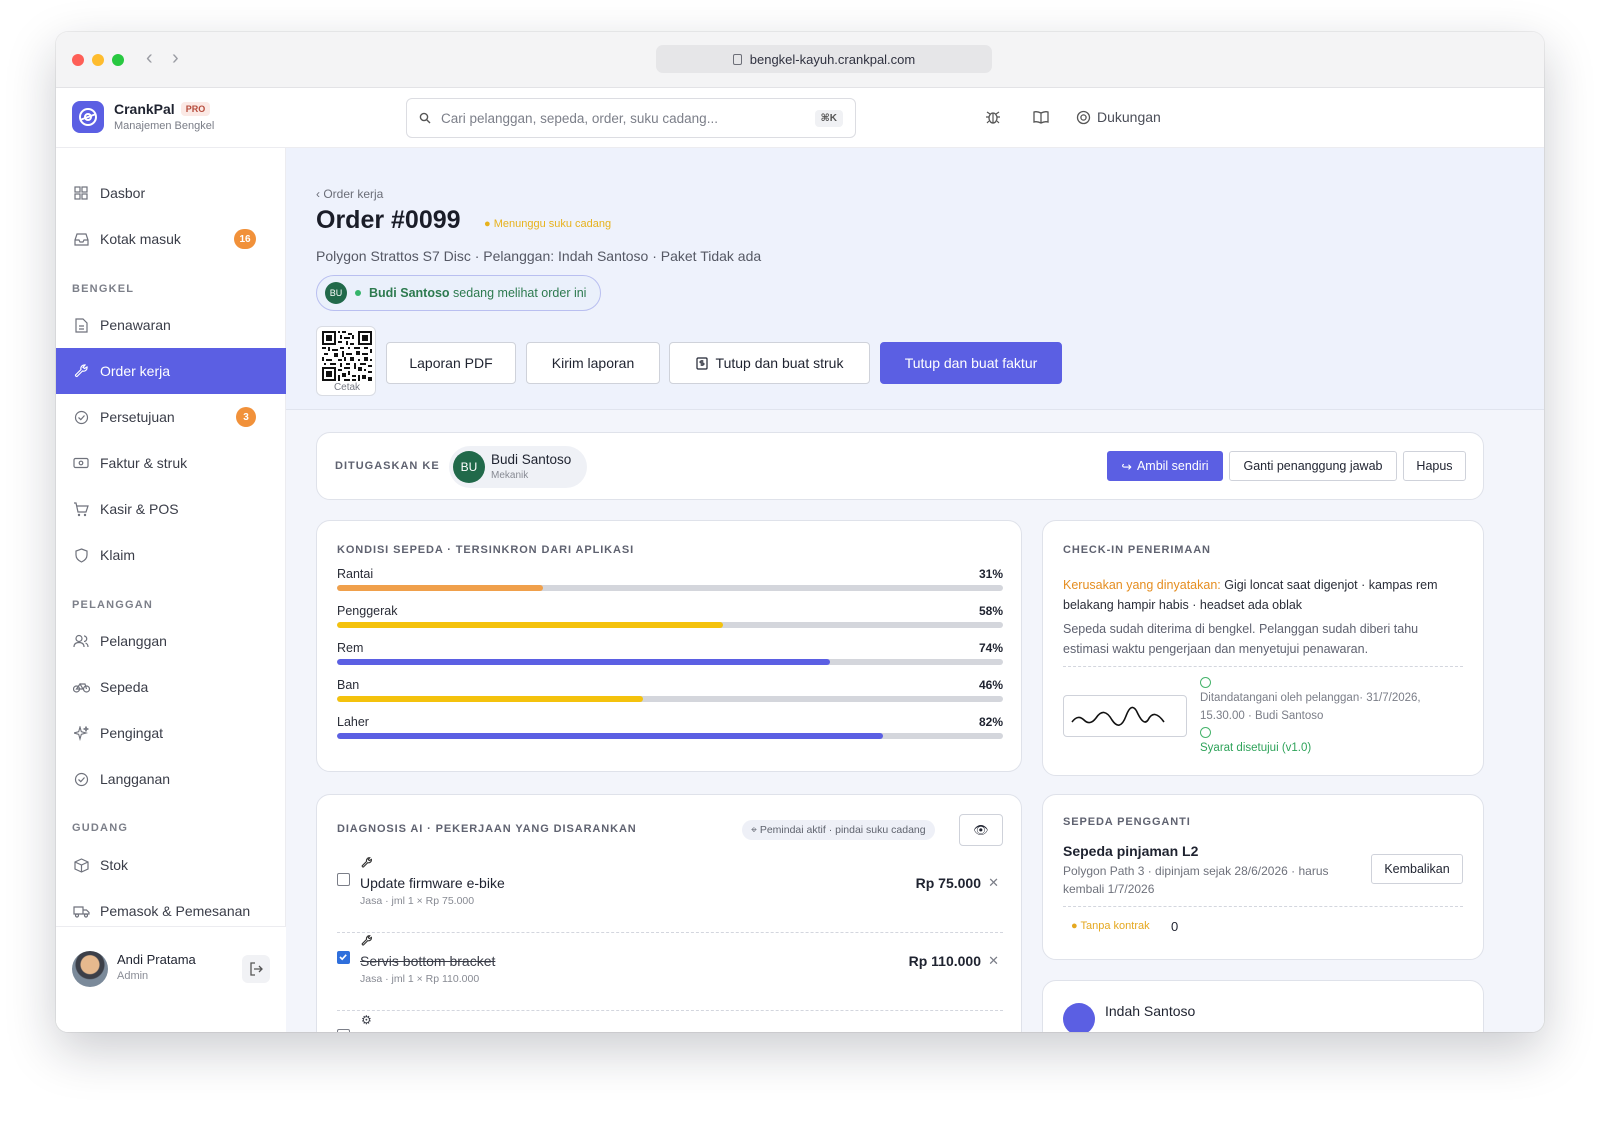  What do you see at coordinates (149, 58) in the screenshot?
I see `back-arrow-icon: ‹` at bounding box center [149, 58].